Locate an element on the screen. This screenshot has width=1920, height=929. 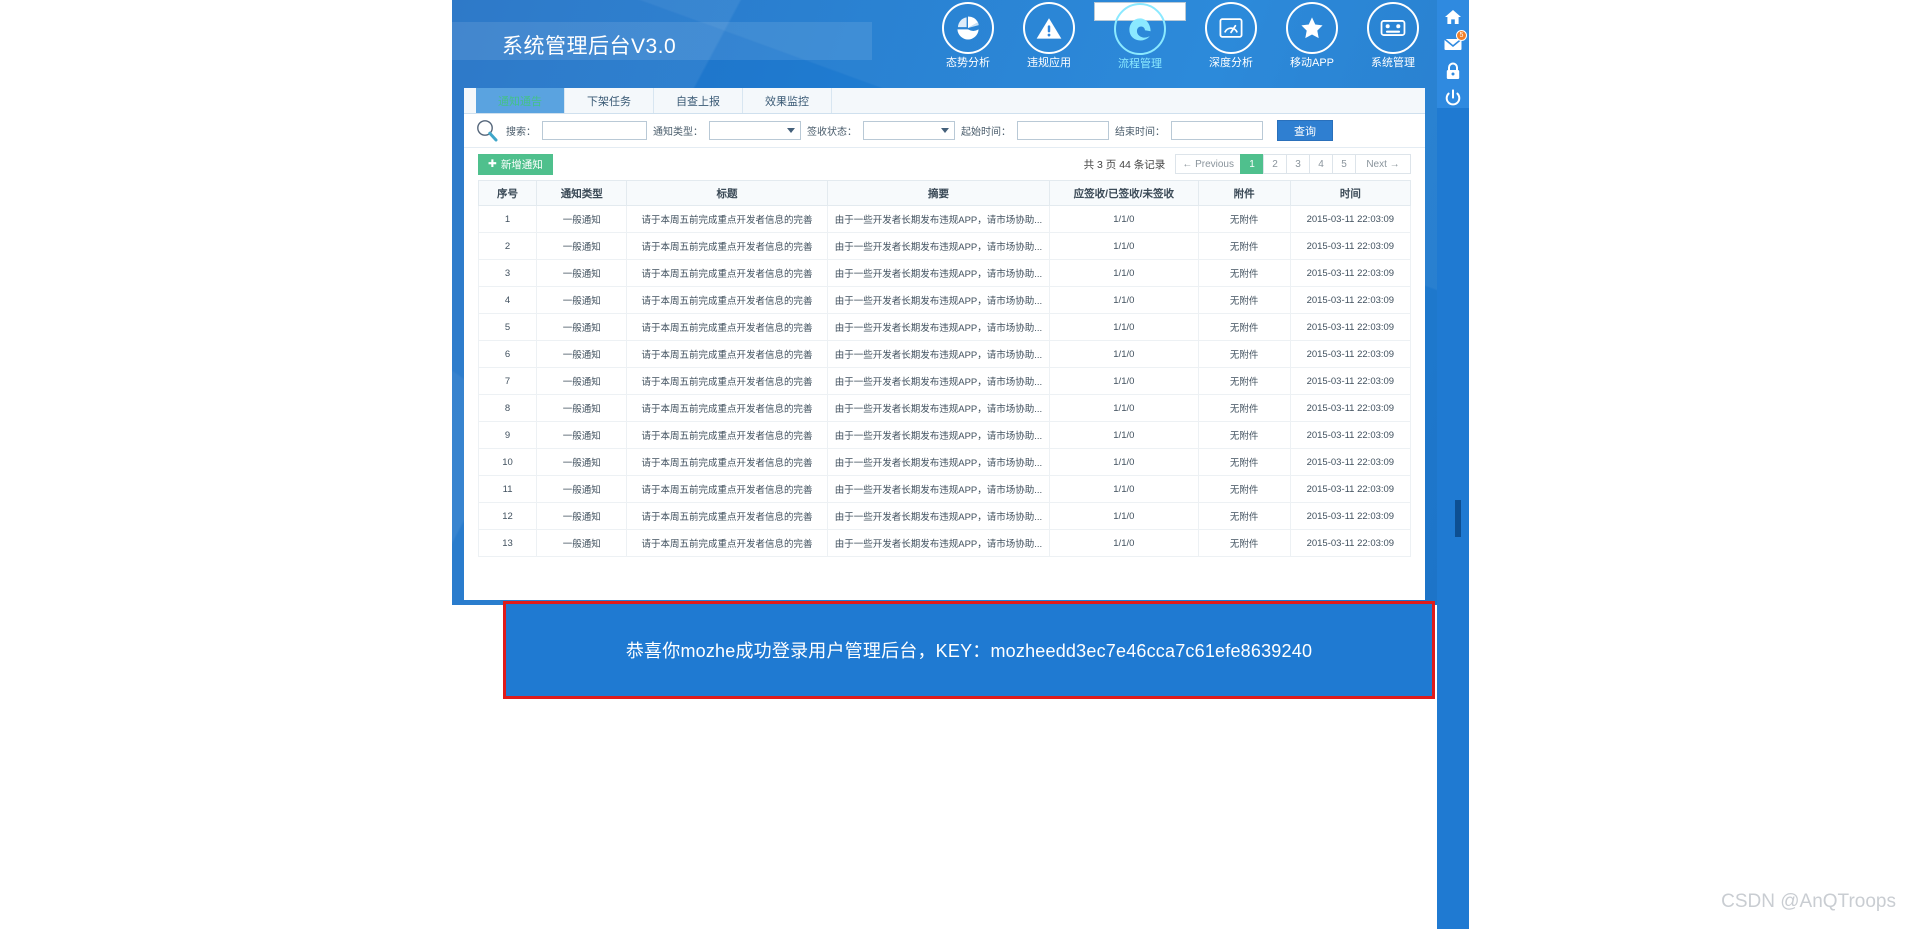
cell-0: 13 is located at coordinates (507, 543).